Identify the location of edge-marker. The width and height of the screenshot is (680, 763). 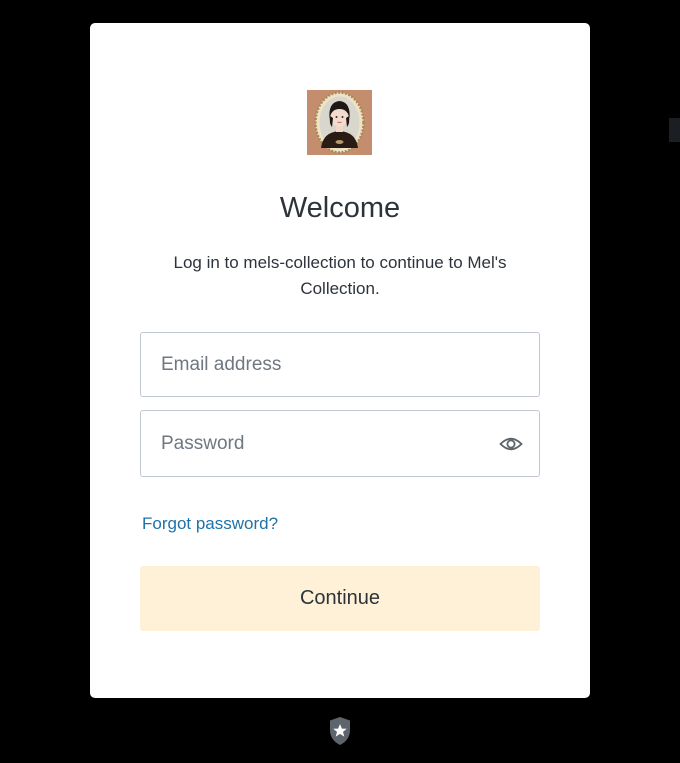
(674, 130).